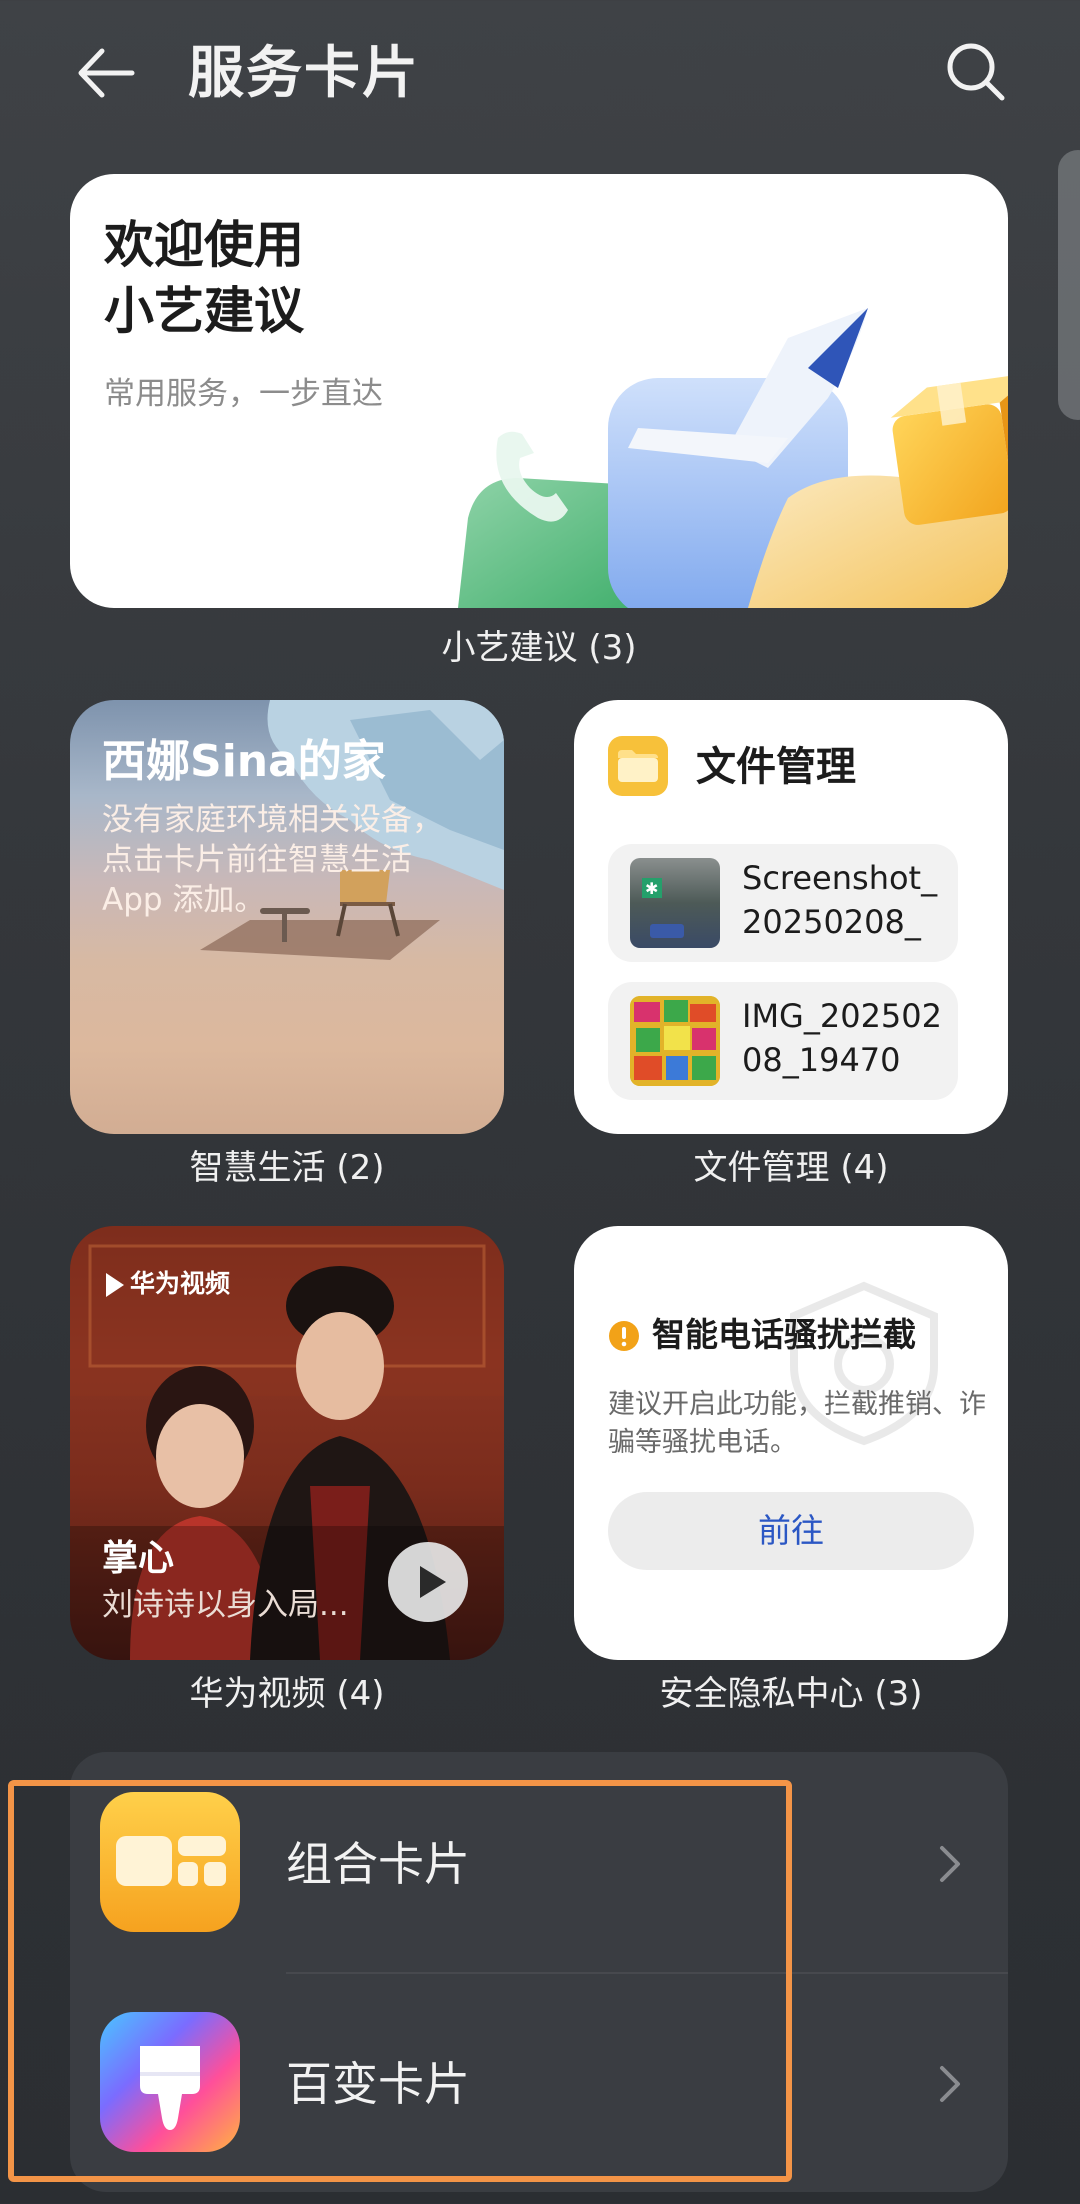 The width and height of the screenshot is (1080, 2204). What do you see at coordinates (204, 245) in the screenshot?
I see `card-title-line1: 欢迎使用` at bounding box center [204, 245].